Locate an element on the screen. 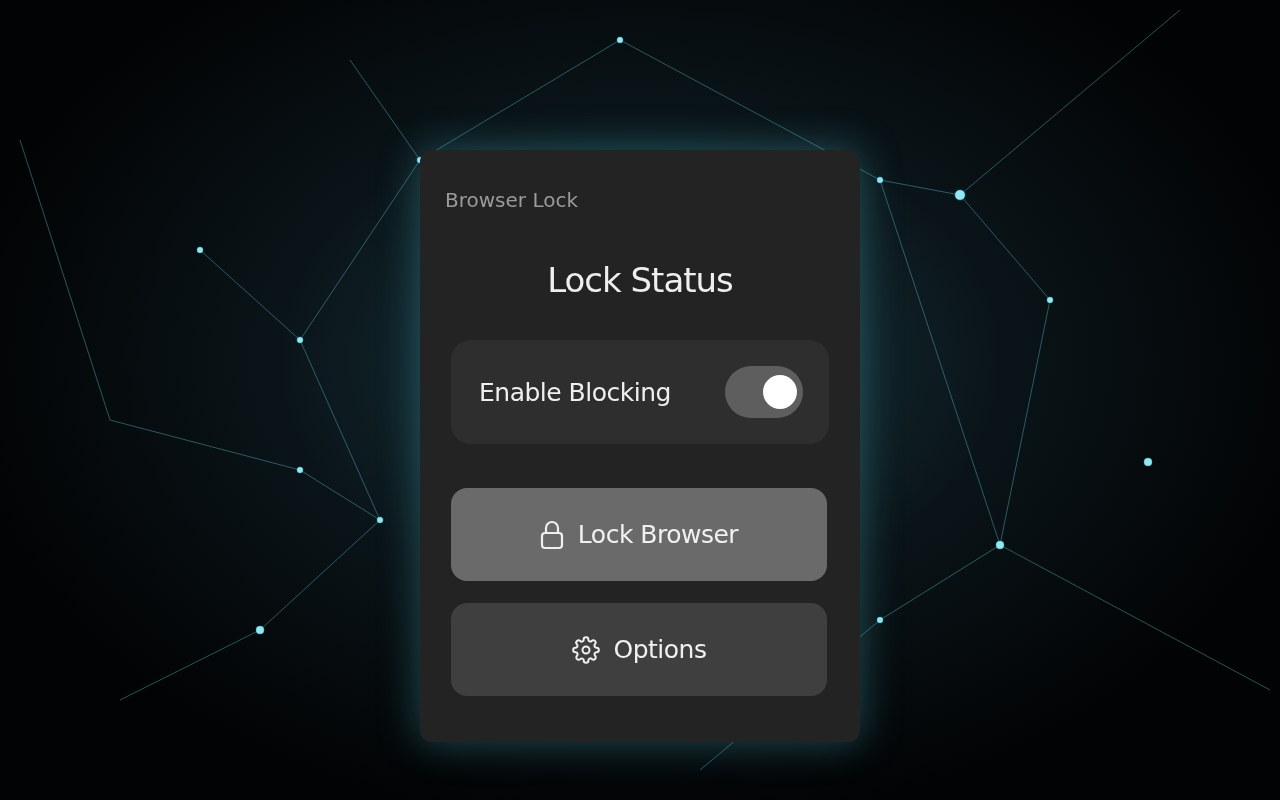 The height and width of the screenshot is (800, 1280). options-button: Options is located at coordinates (639, 649).